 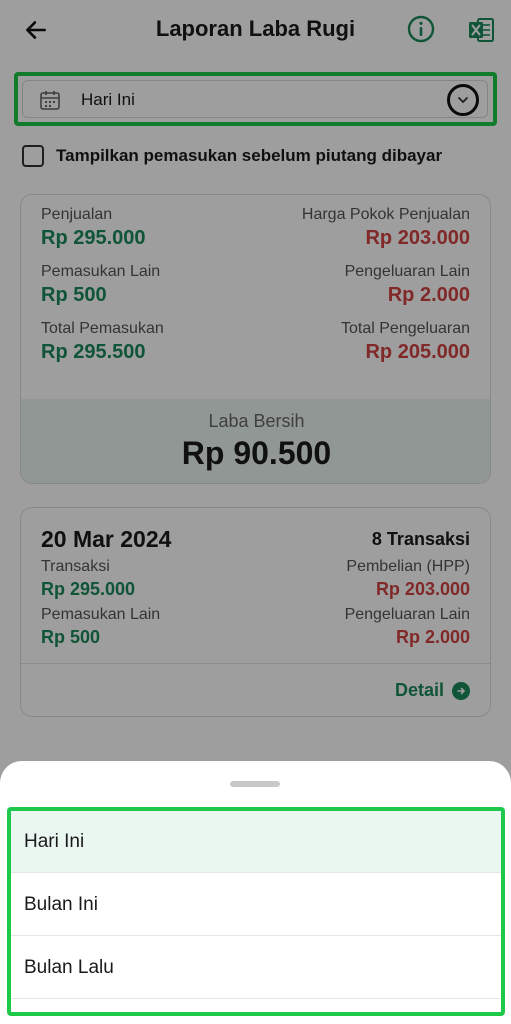 I want to click on option-hari-ini: Hari Ini, so click(x=256, y=842).